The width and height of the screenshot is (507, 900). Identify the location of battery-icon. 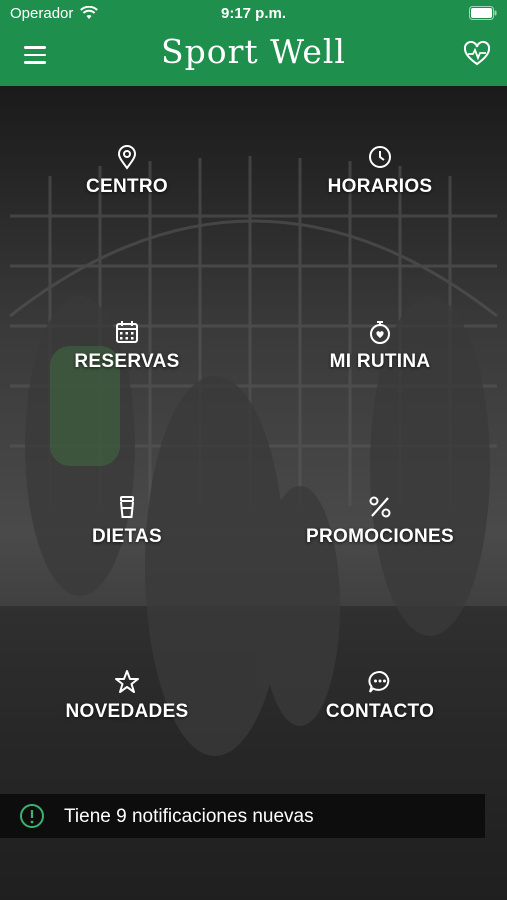
(483, 13).